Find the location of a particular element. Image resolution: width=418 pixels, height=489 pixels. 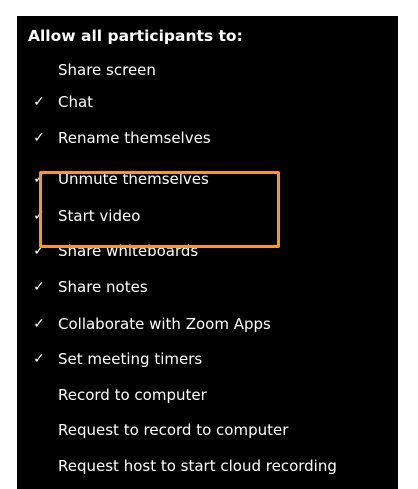

menu-item-request-host-to-start-cloud-recording: Request host to start cloud recording is located at coordinates (207, 466).